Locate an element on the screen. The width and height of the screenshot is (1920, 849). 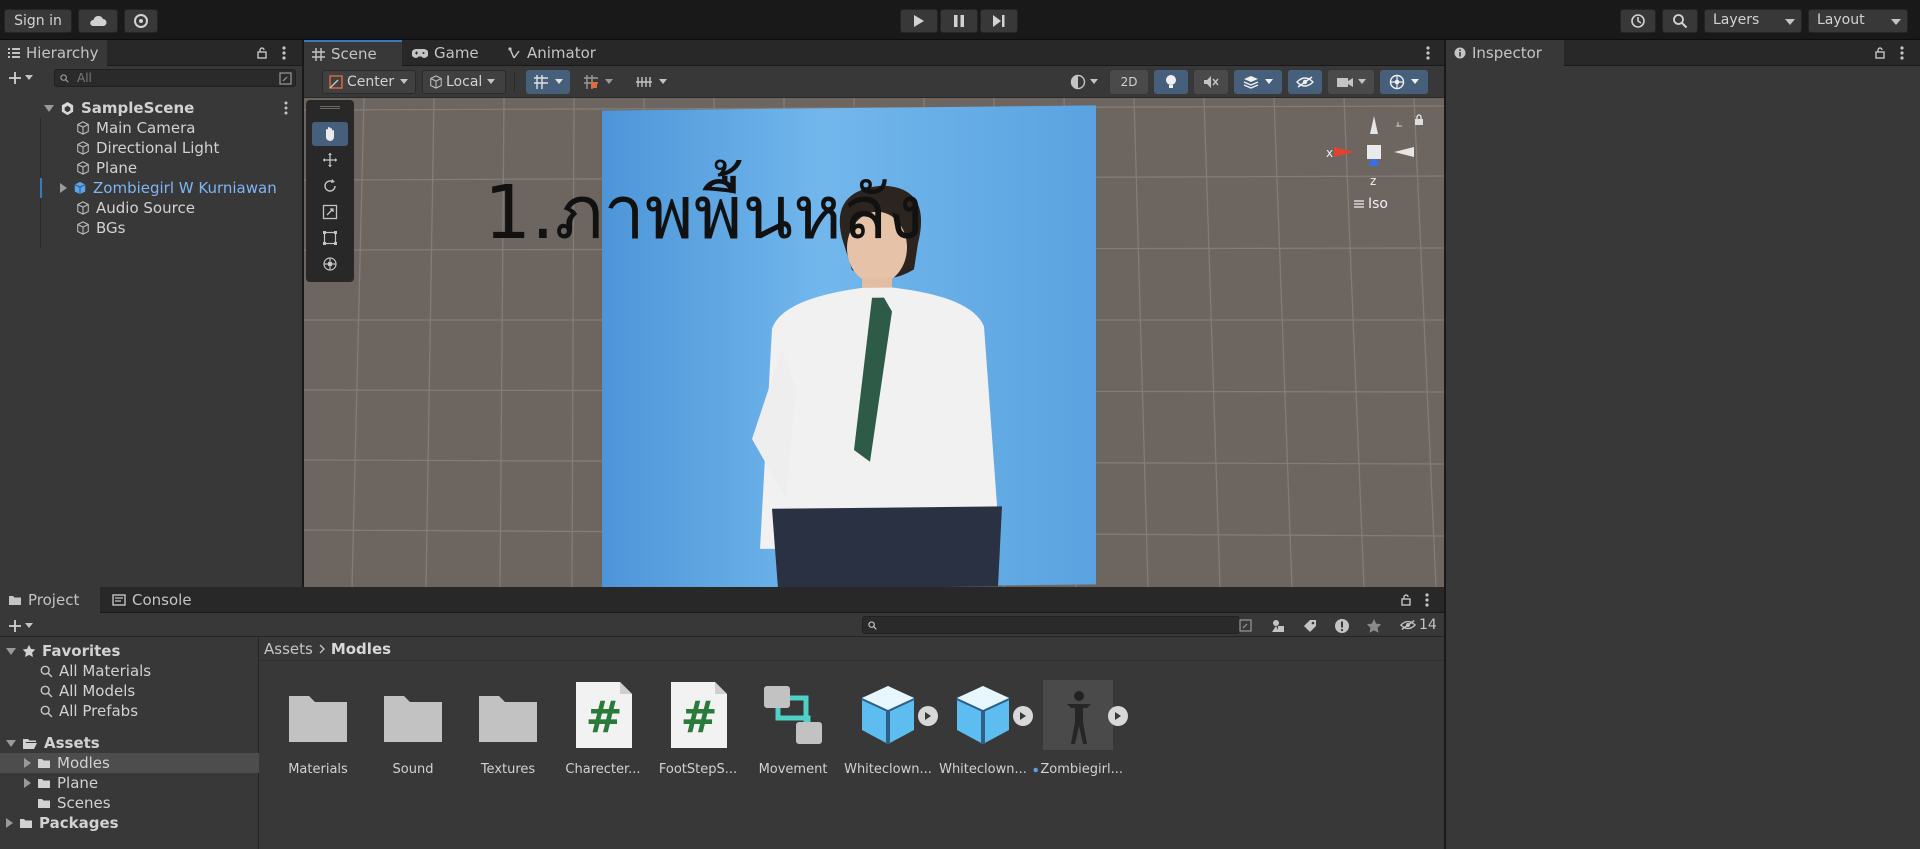
grid-visibility-button is located at coordinates (651, 82).